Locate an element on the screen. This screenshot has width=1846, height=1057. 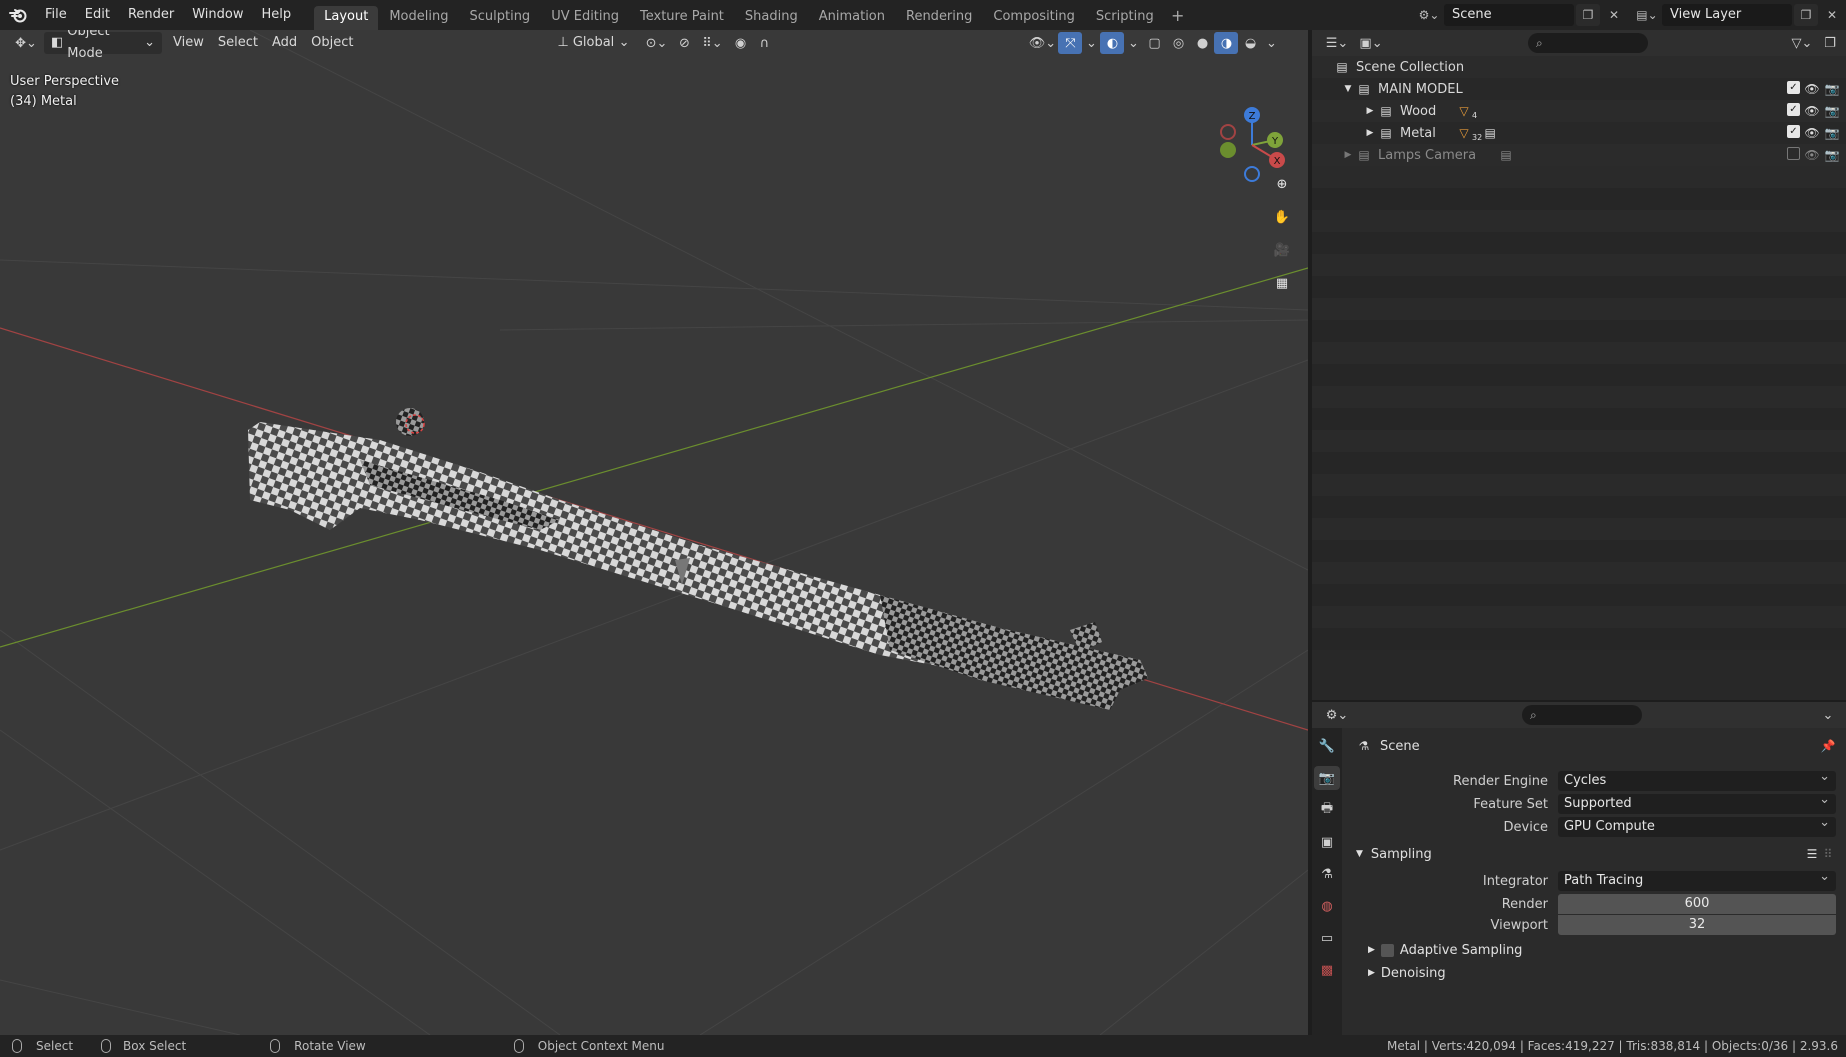
transform-orientation-dropdown: ⊥ Global ⌄ is located at coordinates (593, 43).